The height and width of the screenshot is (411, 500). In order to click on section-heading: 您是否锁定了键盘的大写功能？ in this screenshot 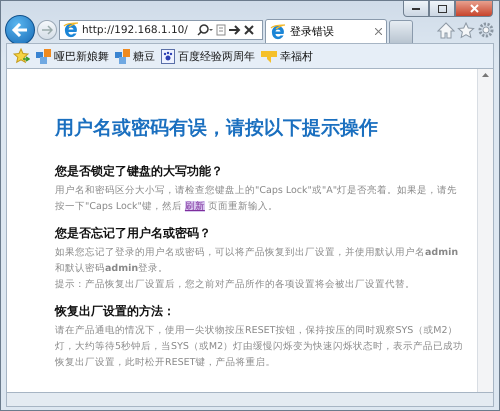, I will do `click(139, 171)`.